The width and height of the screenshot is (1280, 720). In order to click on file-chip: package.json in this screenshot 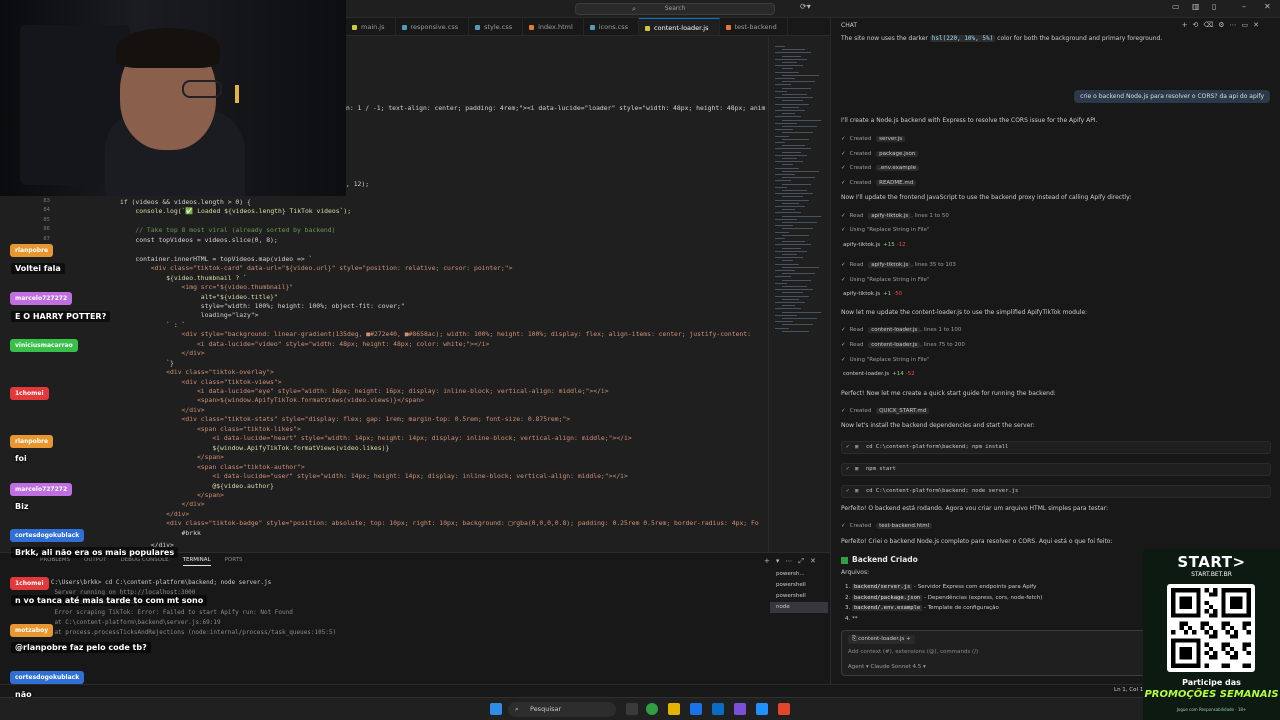, I will do `click(897, 153)`.